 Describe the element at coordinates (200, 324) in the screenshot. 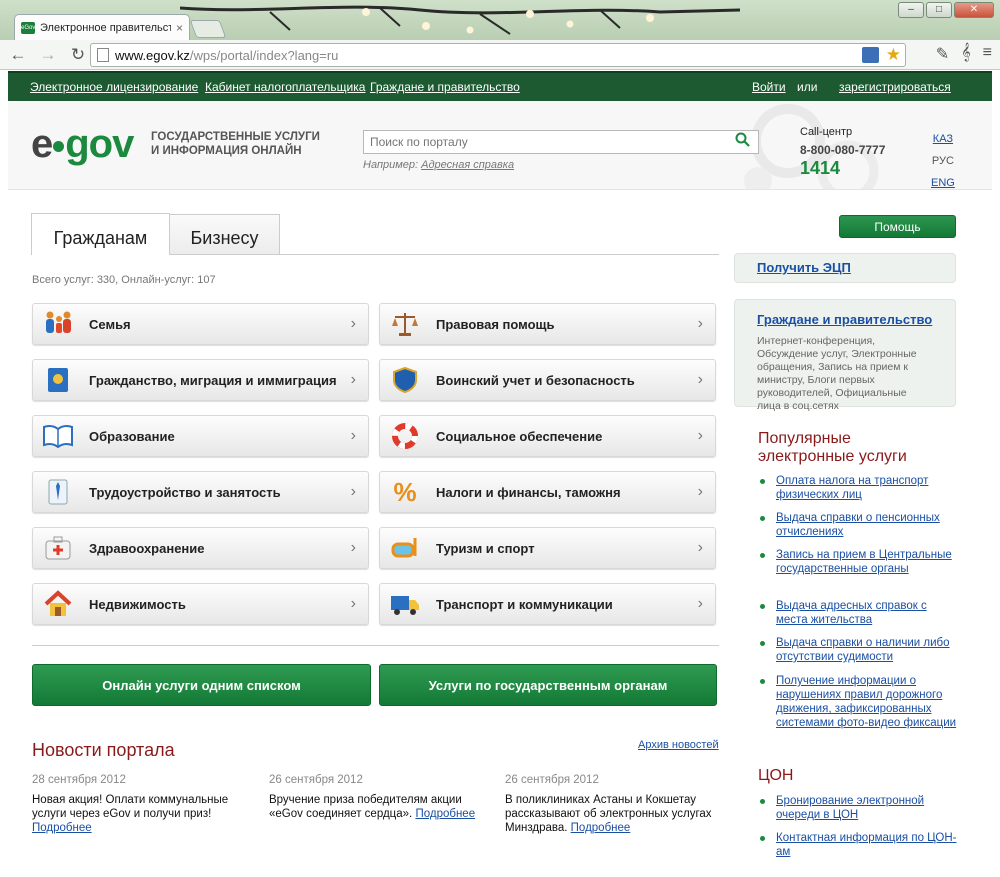

I see `category-family: Семья ›` at that location.